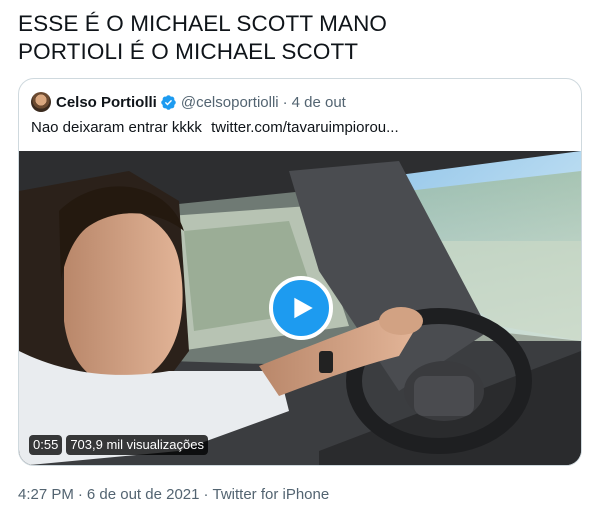  What do you see at coordinates (168, 102) in the screenshot?
I see `verified-badge-icon` at bounding box center [168, 102].